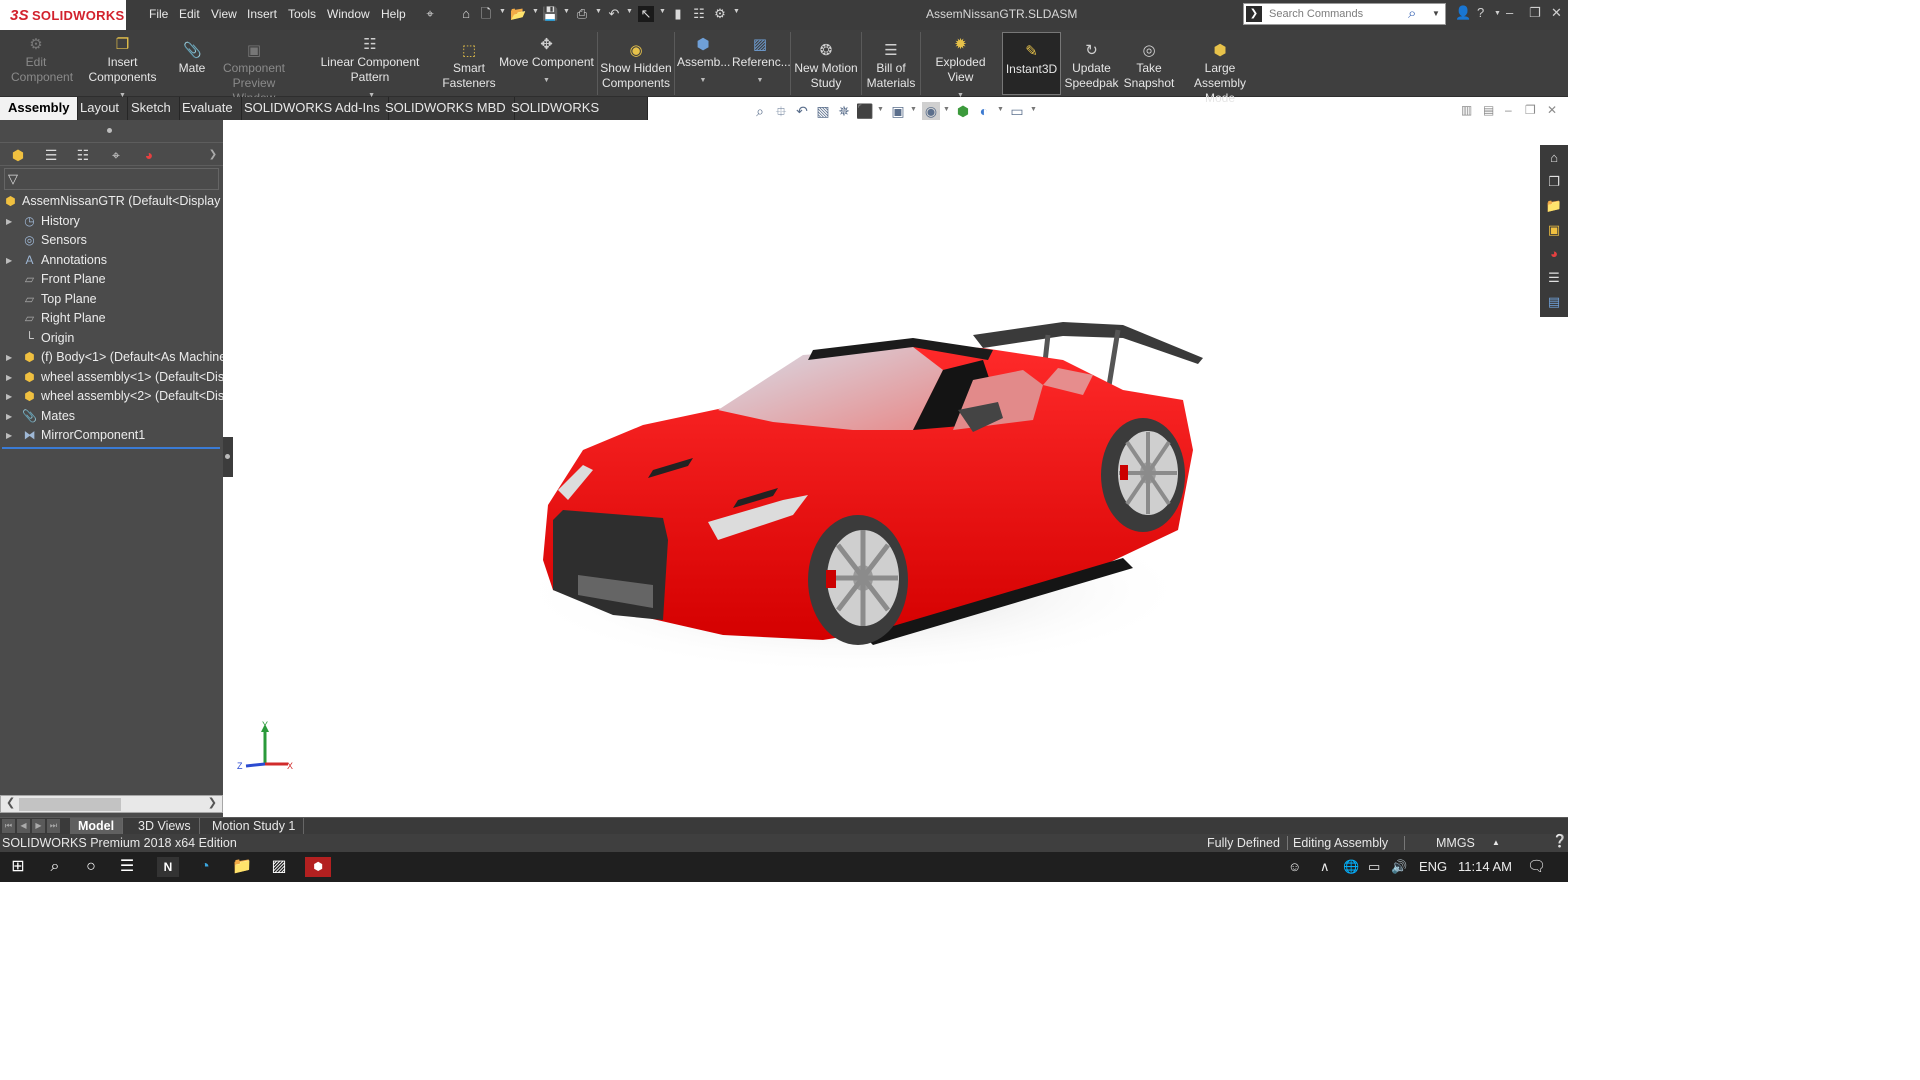 The width and height of the screenshot is (1920, 1080). I want to click on tree-horizontal-scrollbar: ❮ ❯, so click(111, 804).